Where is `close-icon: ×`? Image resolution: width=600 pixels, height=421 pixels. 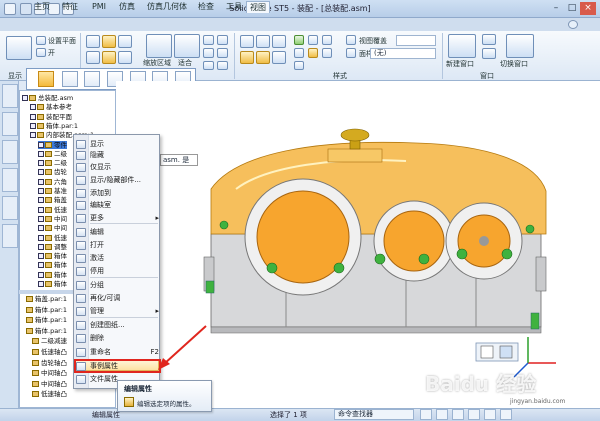 close-icon: × is located at coordinates (588, 8).